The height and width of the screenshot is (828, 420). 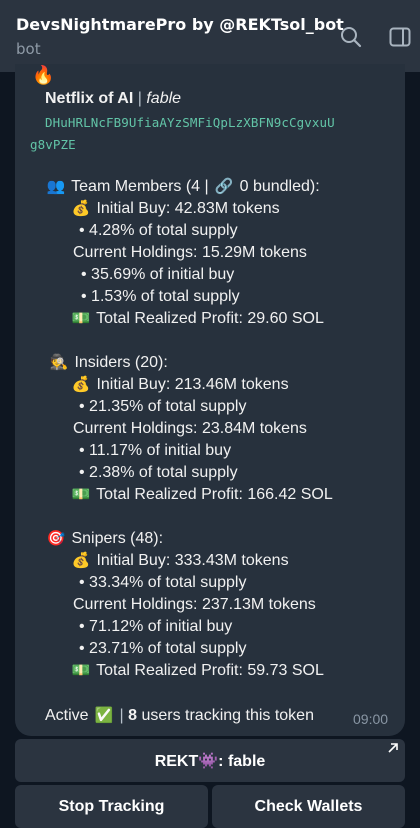 I want to click on snipers-holdings: Current Holdings: 237.13M tokens, so click(x=194, y=604).